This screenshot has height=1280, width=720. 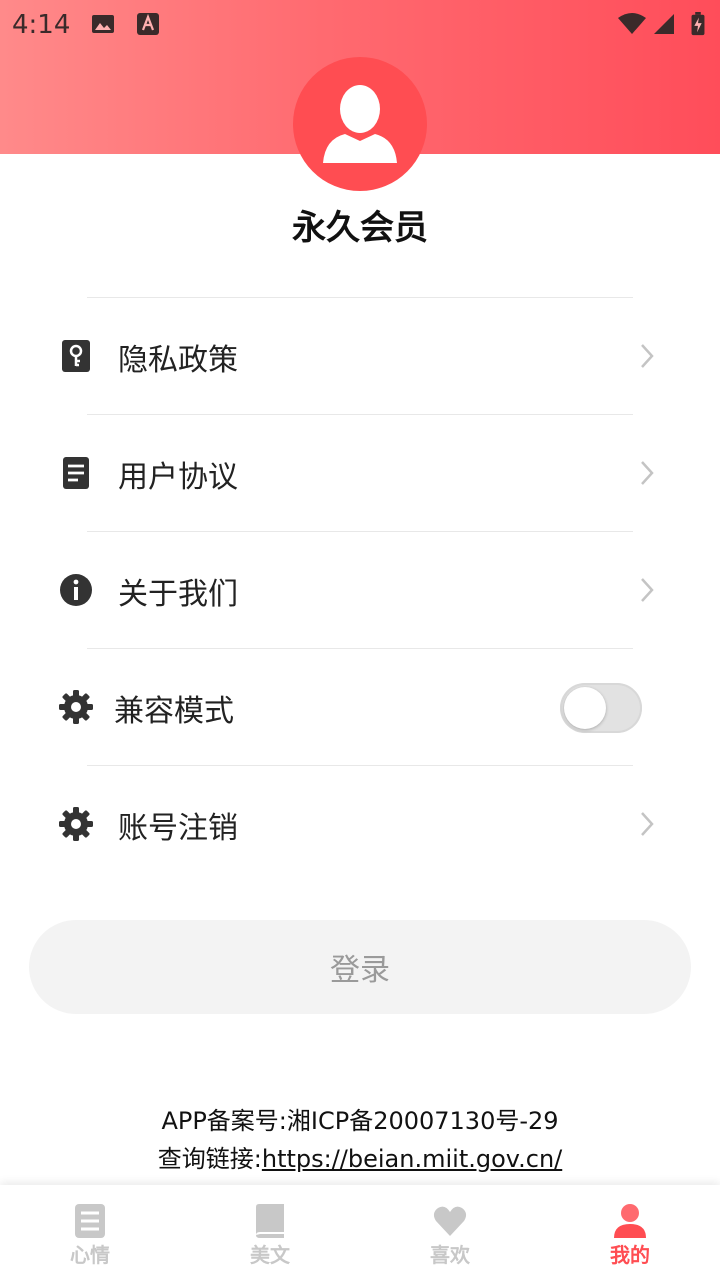 I want to click on info-icon, so click(x=76, y=590).